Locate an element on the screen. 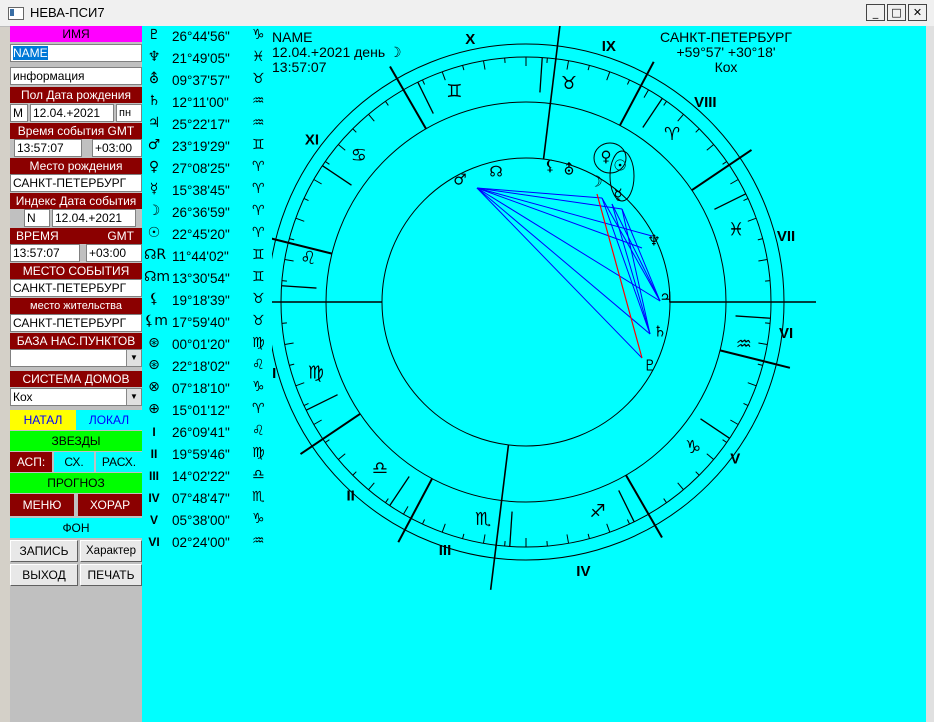  house-system-select: Кох ▼ is located at coordinates (76, 397).